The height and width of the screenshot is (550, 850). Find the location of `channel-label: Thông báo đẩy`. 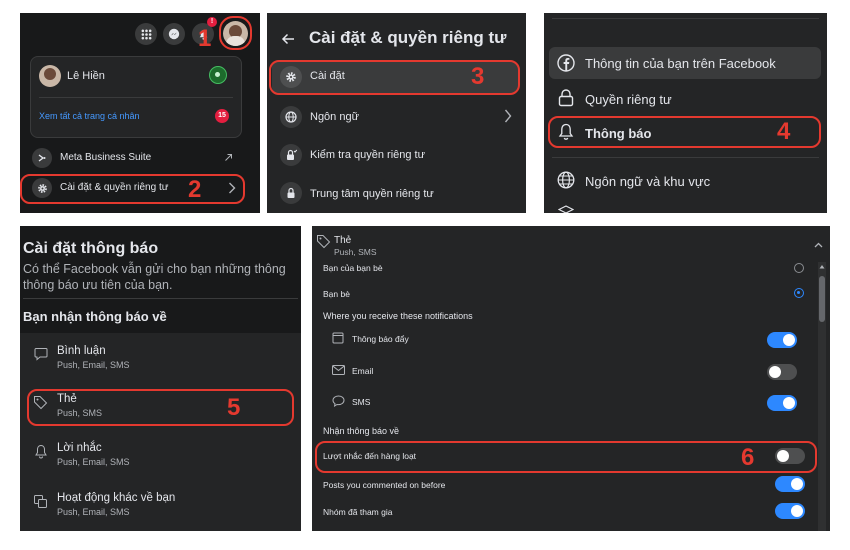

channel-label: Thông báo đẩy is located at coordinates (380, 339).